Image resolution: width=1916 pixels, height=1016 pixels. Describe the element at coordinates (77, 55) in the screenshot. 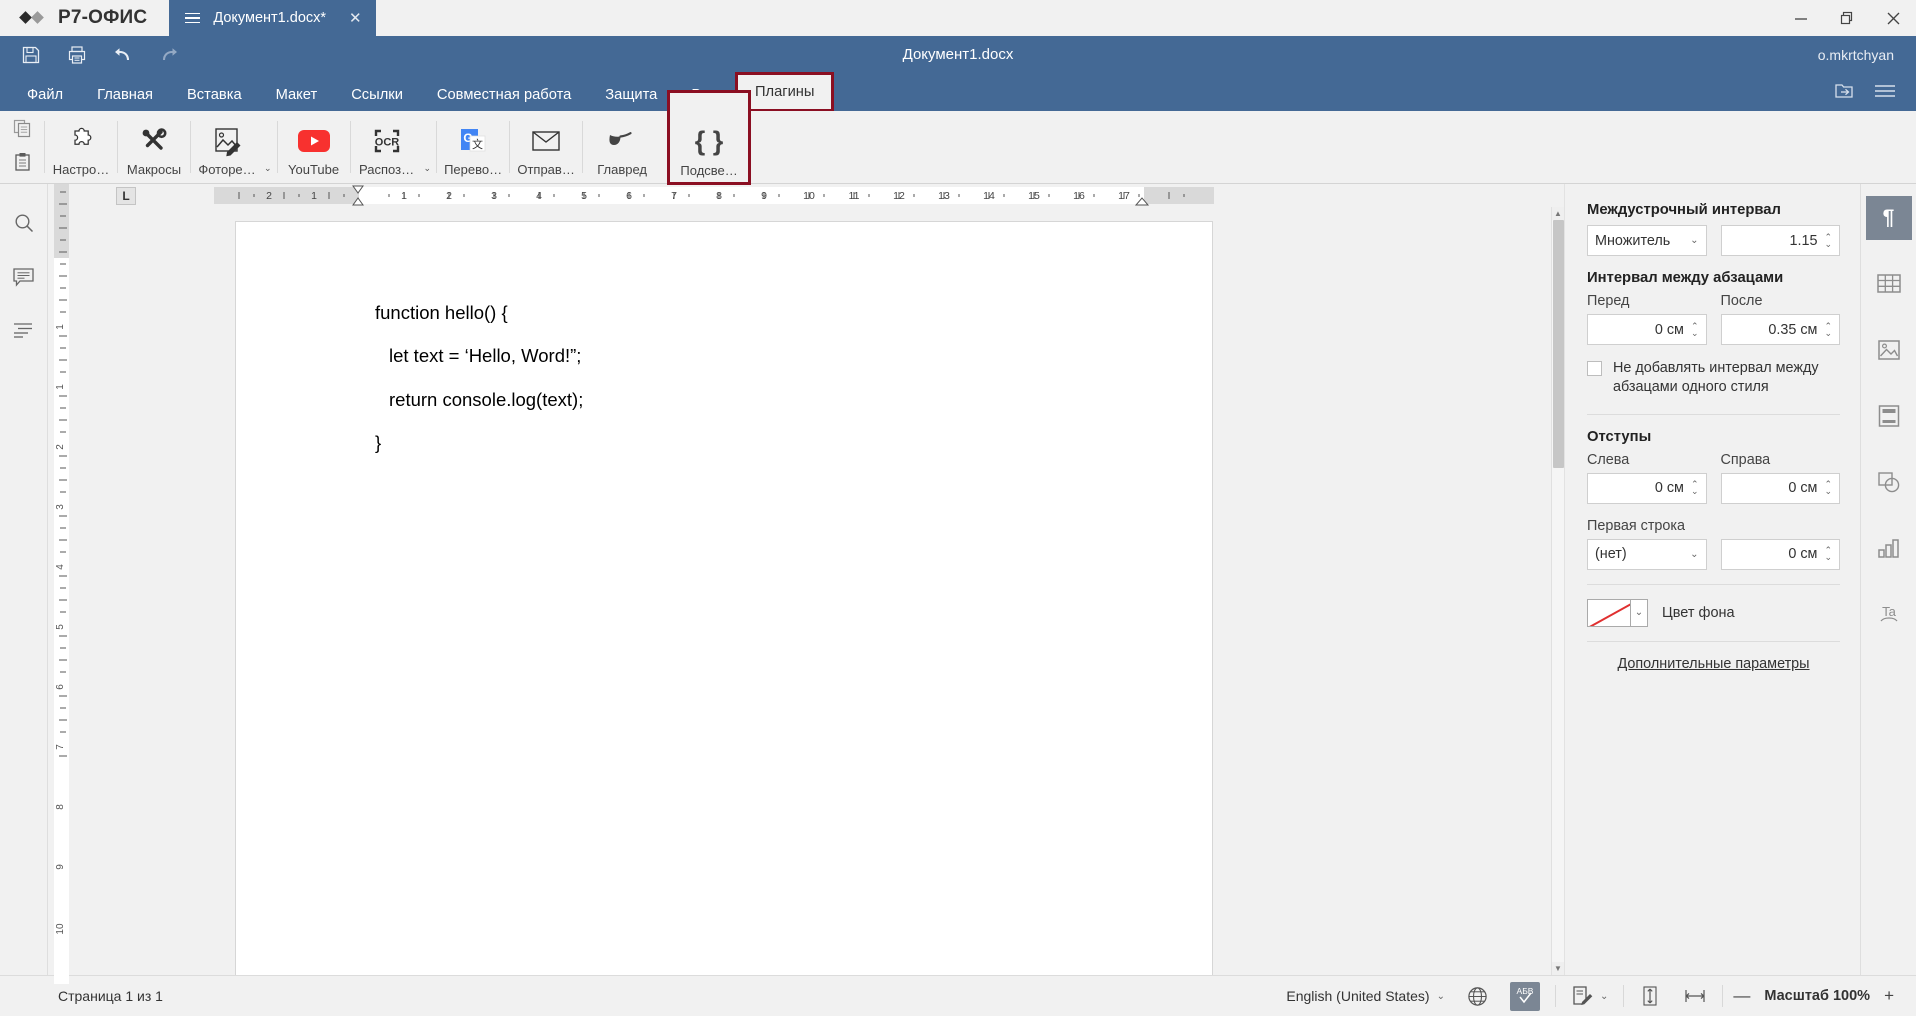

I see `print-icon` at that location.